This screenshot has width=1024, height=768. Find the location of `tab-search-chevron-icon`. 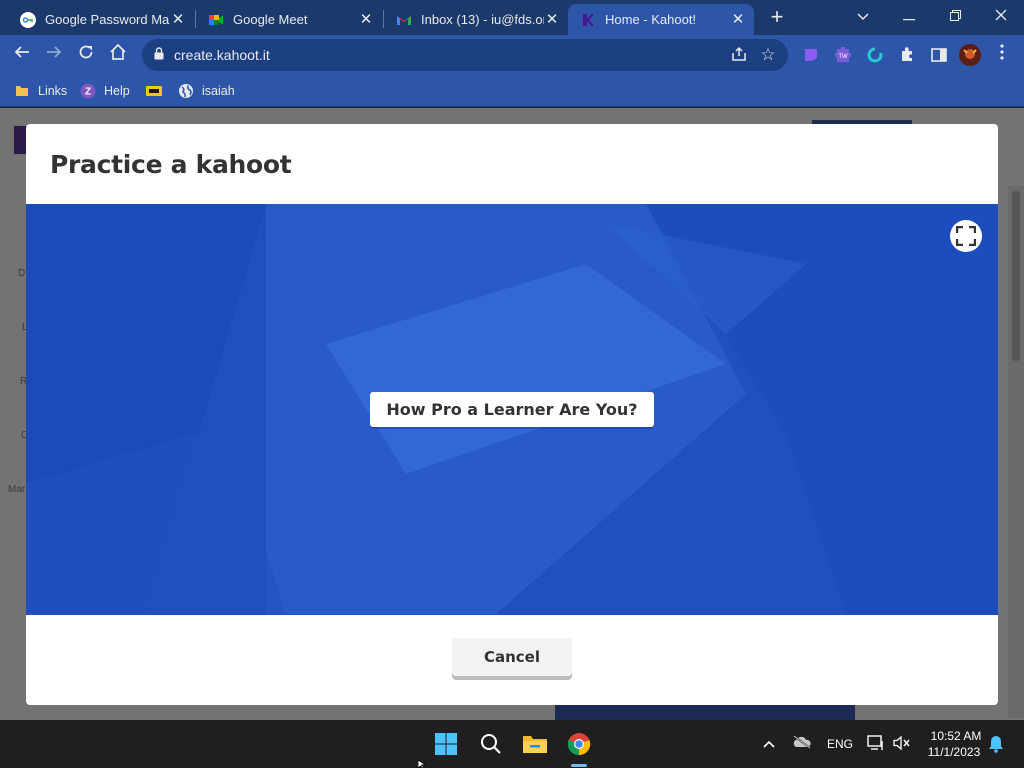

tab-search-chevron-icon is located at coordinates (863, 16).